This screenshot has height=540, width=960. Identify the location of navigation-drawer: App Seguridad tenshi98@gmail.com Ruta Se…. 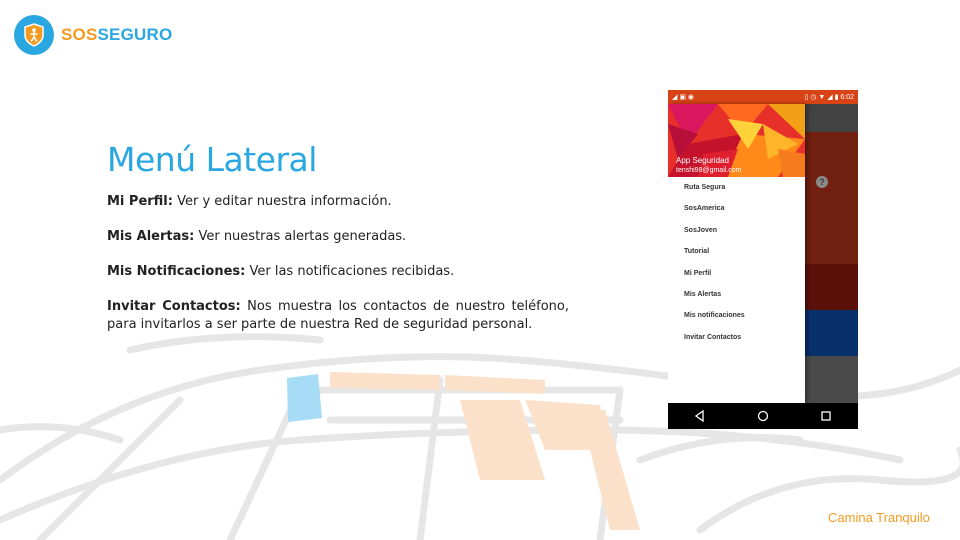
(736, 253).